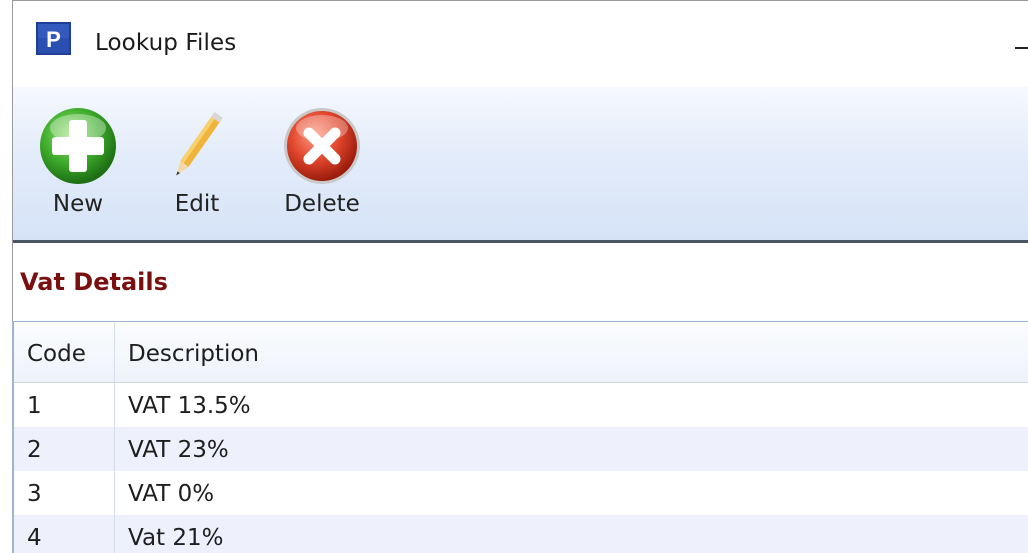 The width and height of the screenshot is (1028, 553). I want to click on new-button: New, so click(78, 163).